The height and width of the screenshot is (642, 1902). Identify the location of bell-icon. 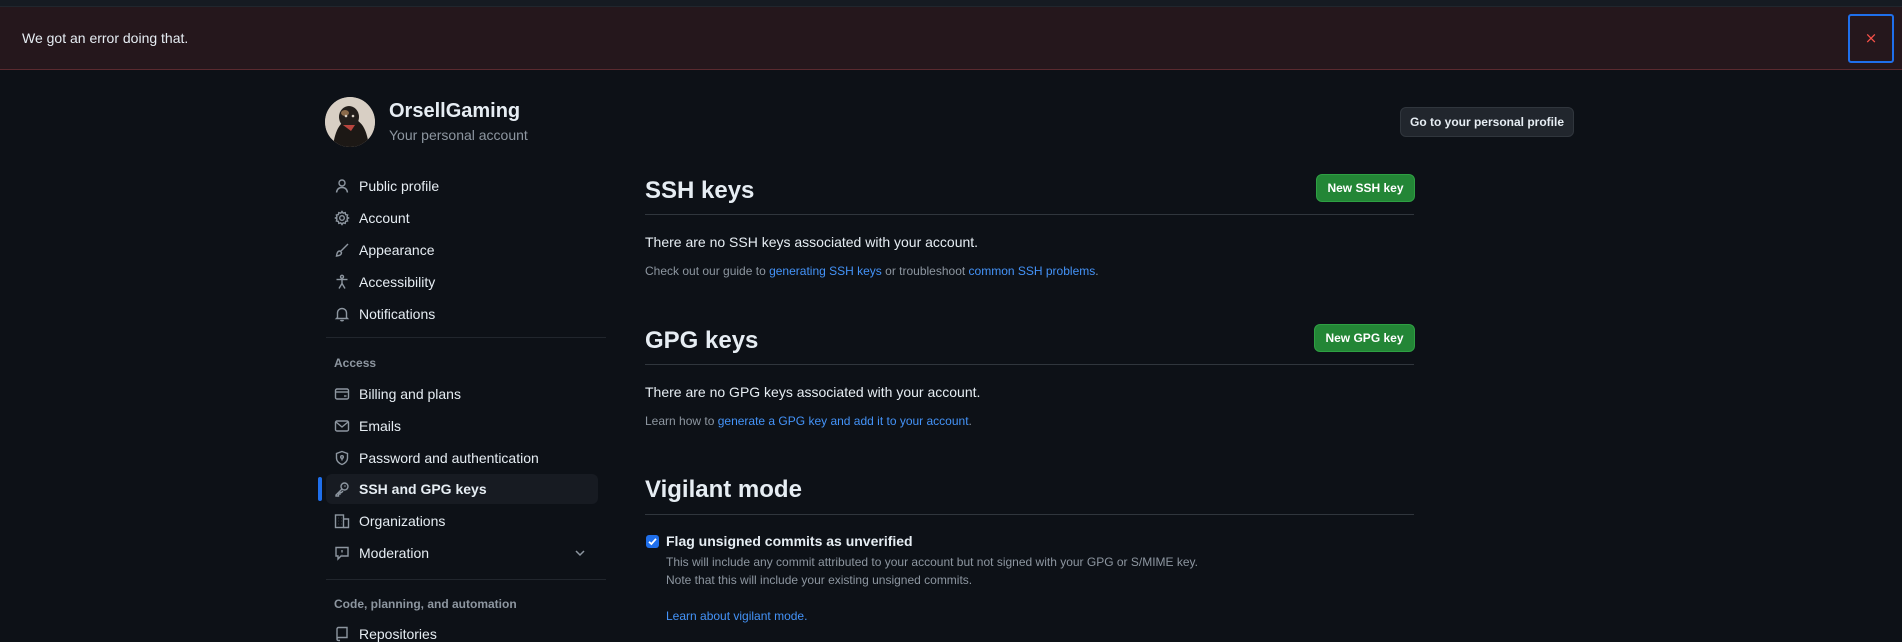
(342, 314).